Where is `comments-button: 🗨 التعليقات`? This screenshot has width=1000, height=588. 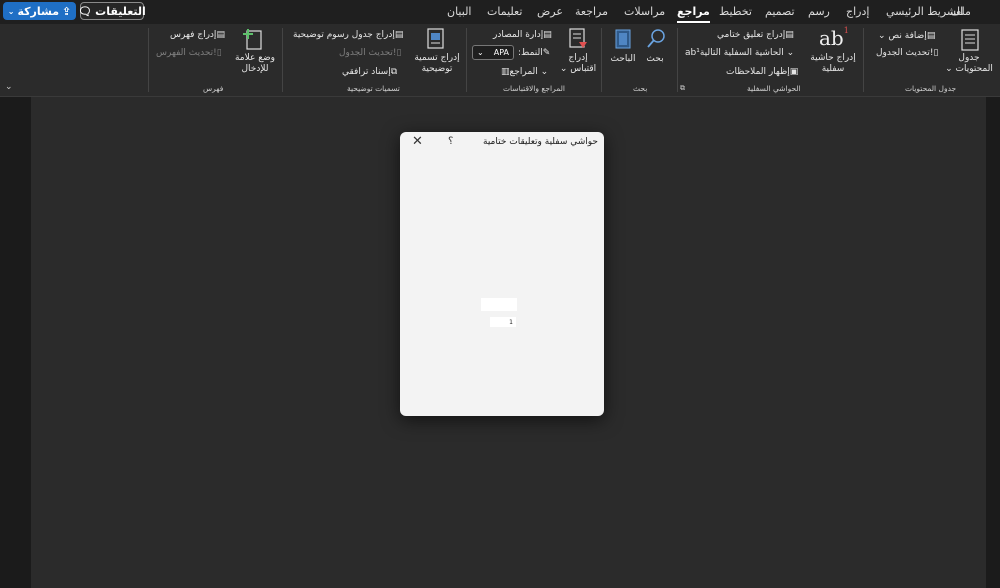 comments-button: 🗨 التعليقات is located at coordinates (112, 11).